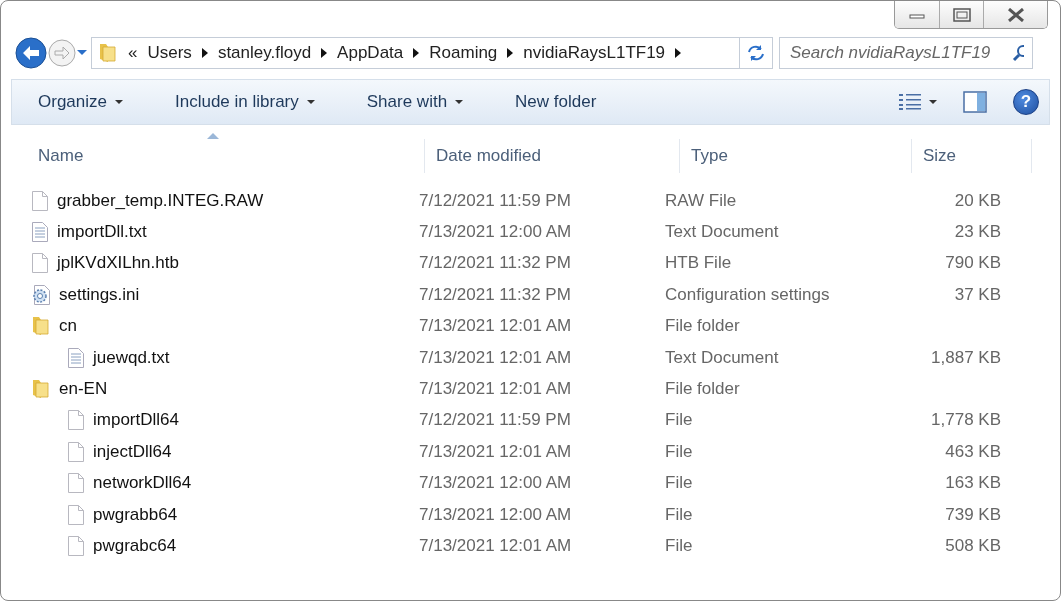 The image size is (1061, 601). I want to click on breadcrumb: Roaming, so click(463, 53).